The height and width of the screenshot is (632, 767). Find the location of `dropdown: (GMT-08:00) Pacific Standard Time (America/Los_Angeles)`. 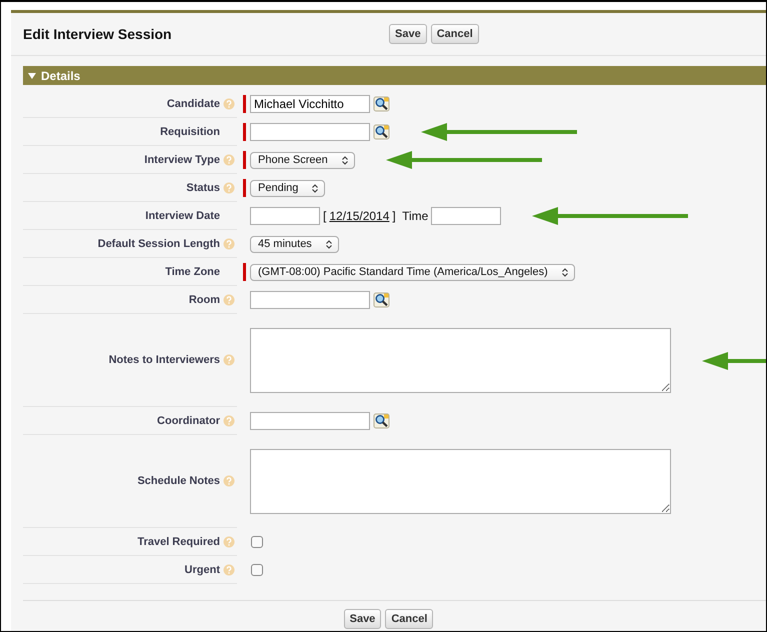

dropdown: (GMT-08:00) Pacific Standard Time (America/Los_Angeles) is located at coordinates (412, 272).